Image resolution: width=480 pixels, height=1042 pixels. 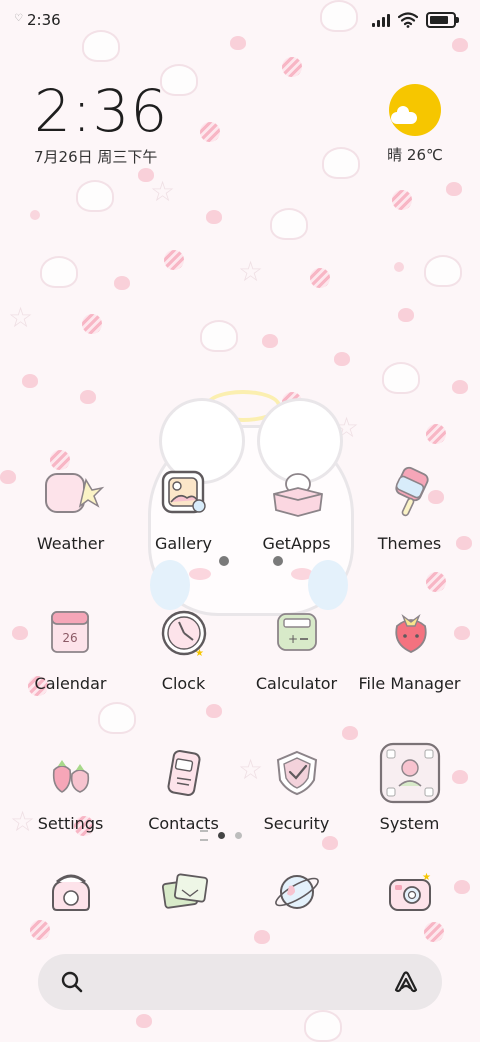 What do you see at coordinates (18, 18) in the screenshot?
I see `heart-icon: ♡` at bounding box center [18, 18].